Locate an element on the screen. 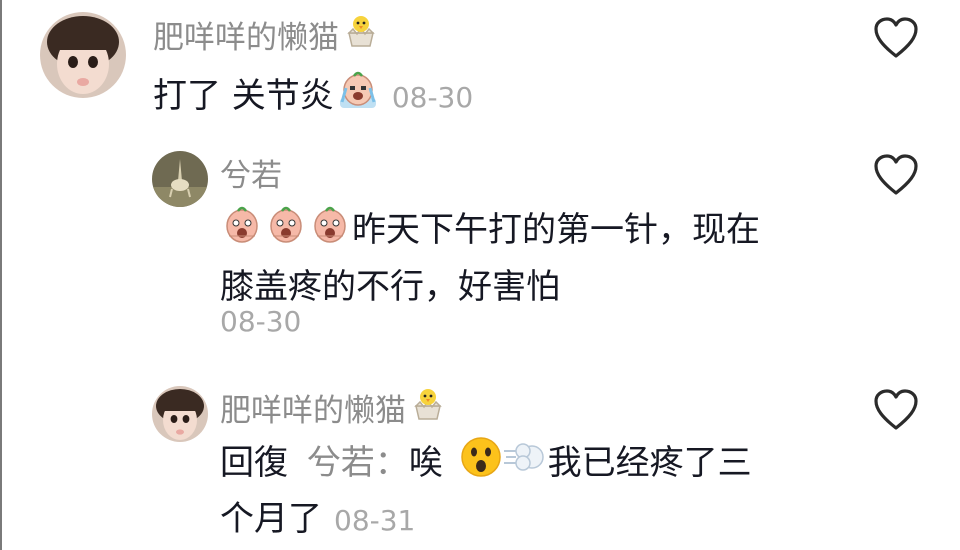 The height and width of the screenshot is (550, 960). left-edge-divider is located at coordinates (1, 275).